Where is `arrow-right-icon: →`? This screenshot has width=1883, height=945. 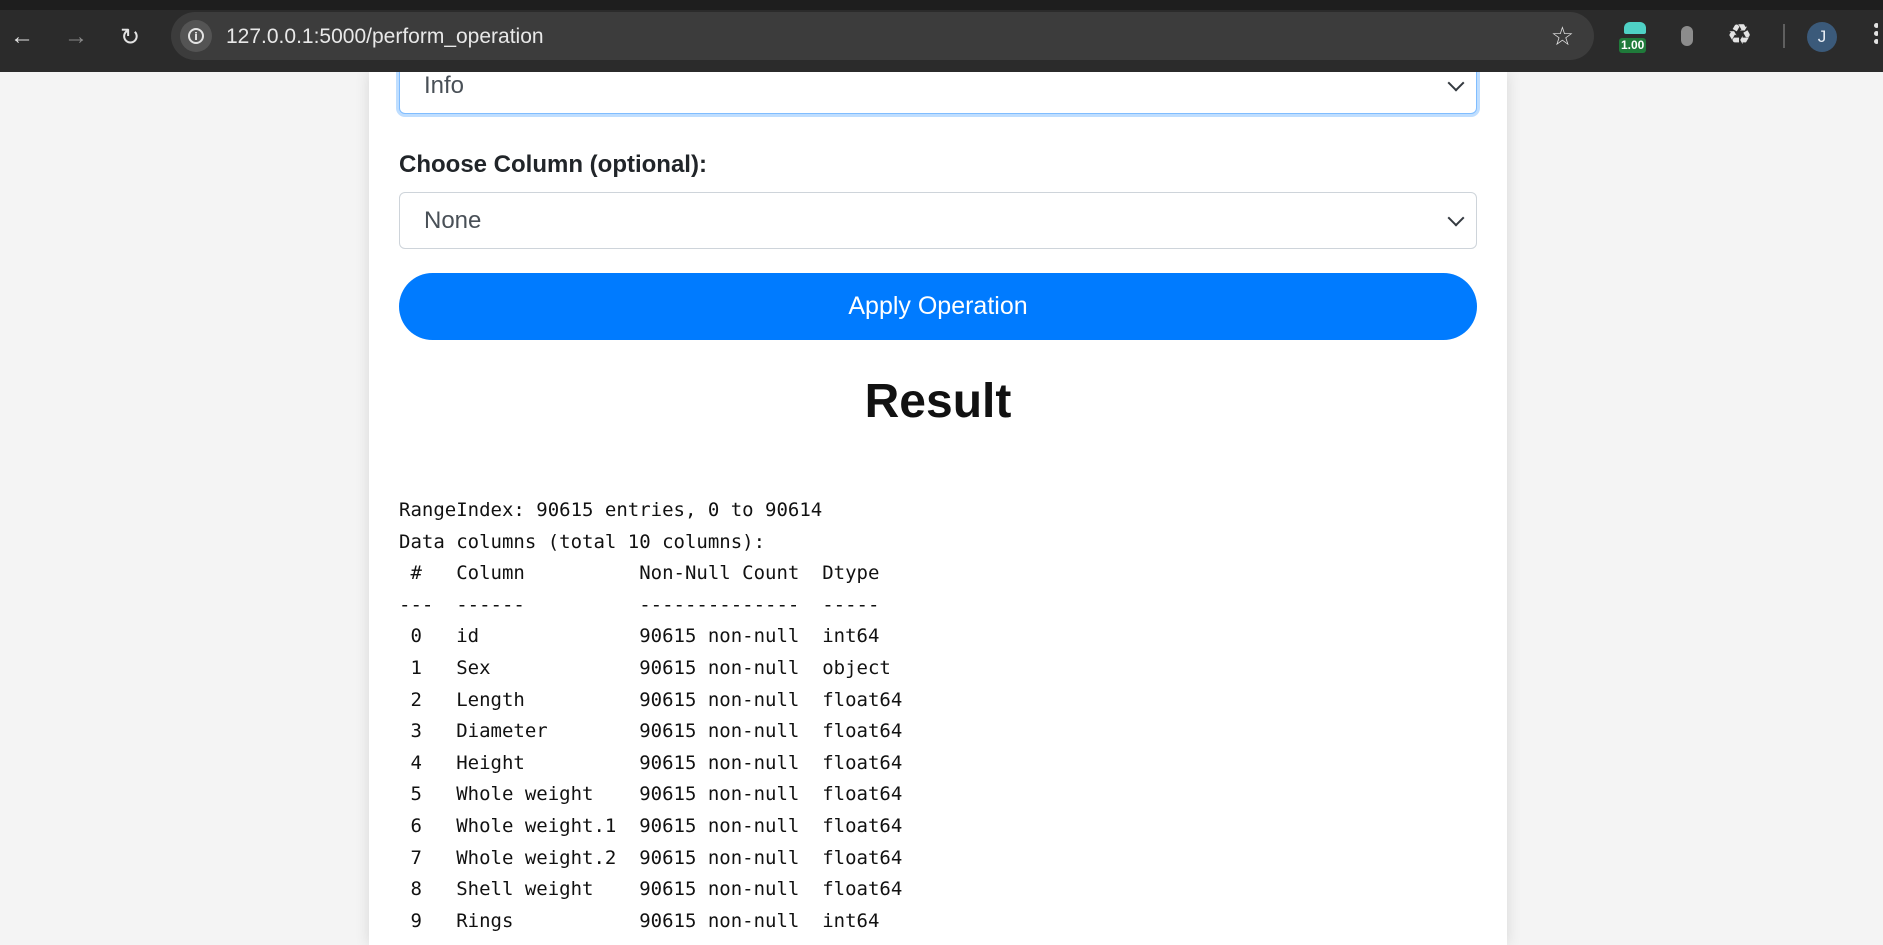 arrow-right-icon: → is located at coordinates (76, 36).